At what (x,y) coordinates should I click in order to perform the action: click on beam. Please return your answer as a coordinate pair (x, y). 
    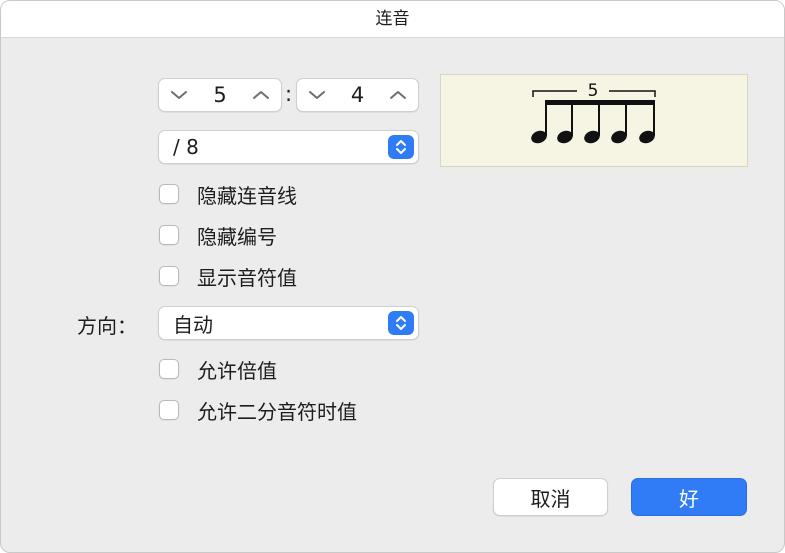
    Looking at the image, I should click on (600, 102).